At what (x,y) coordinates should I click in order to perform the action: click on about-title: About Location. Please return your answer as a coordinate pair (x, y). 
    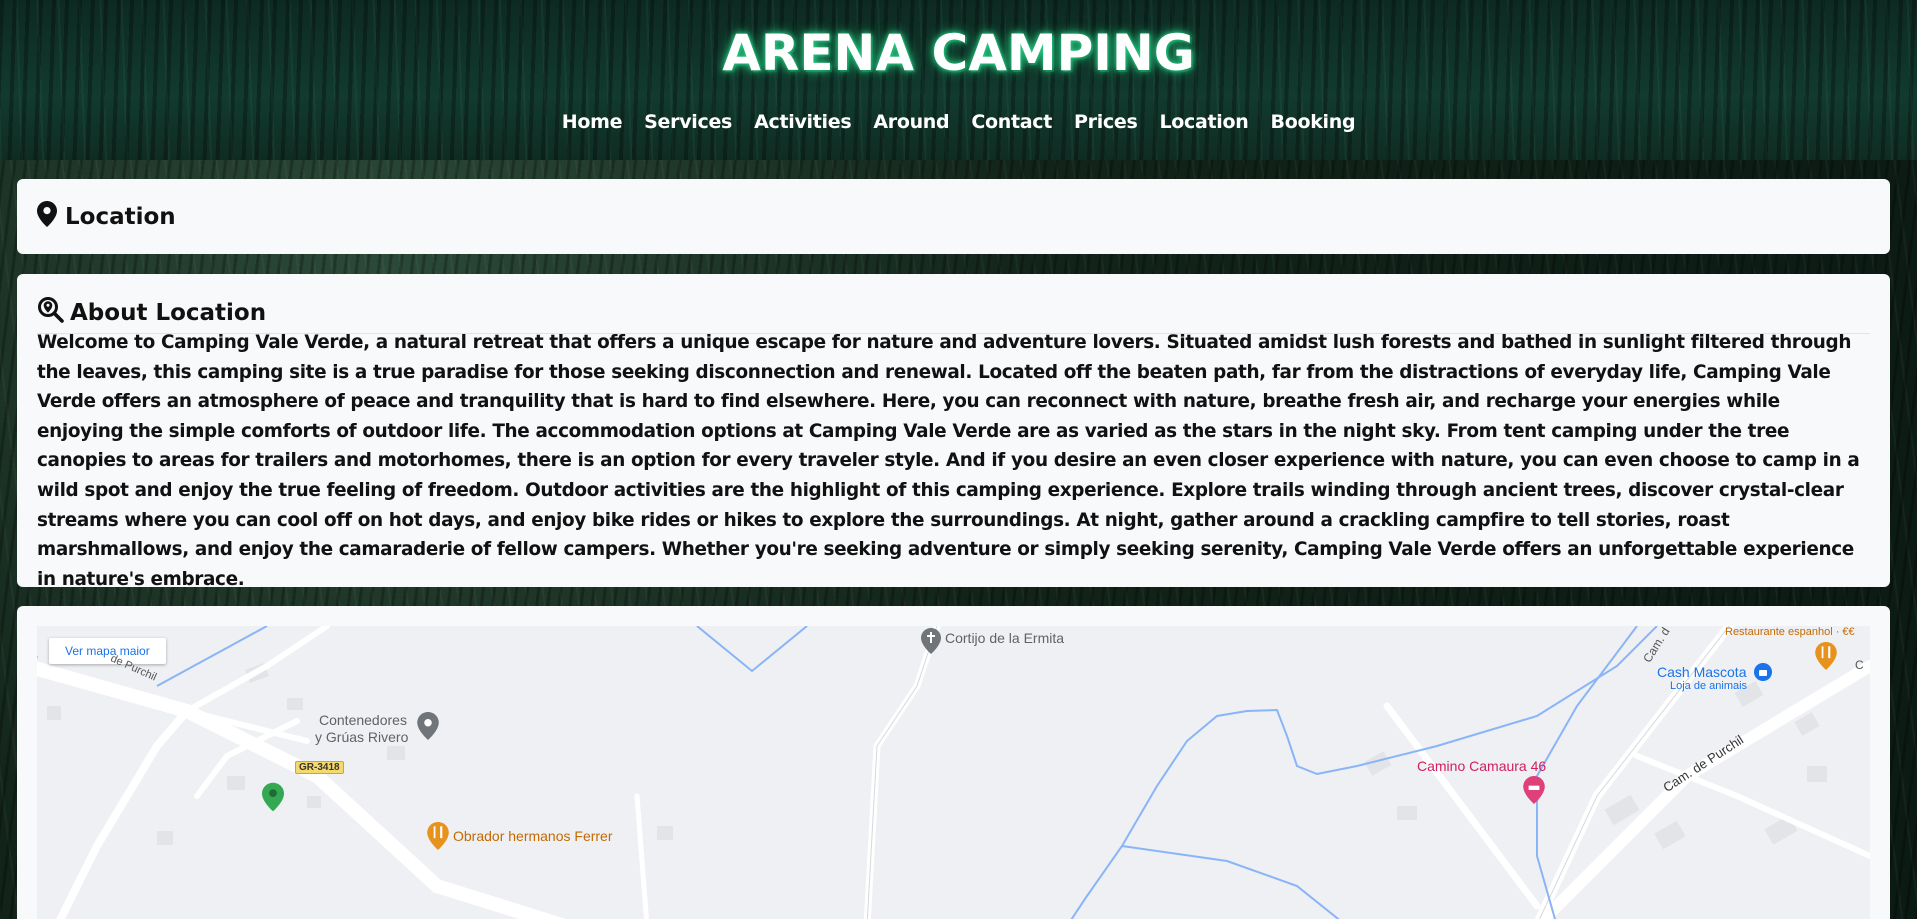
    Looking at the image, I should click on (168, 312).